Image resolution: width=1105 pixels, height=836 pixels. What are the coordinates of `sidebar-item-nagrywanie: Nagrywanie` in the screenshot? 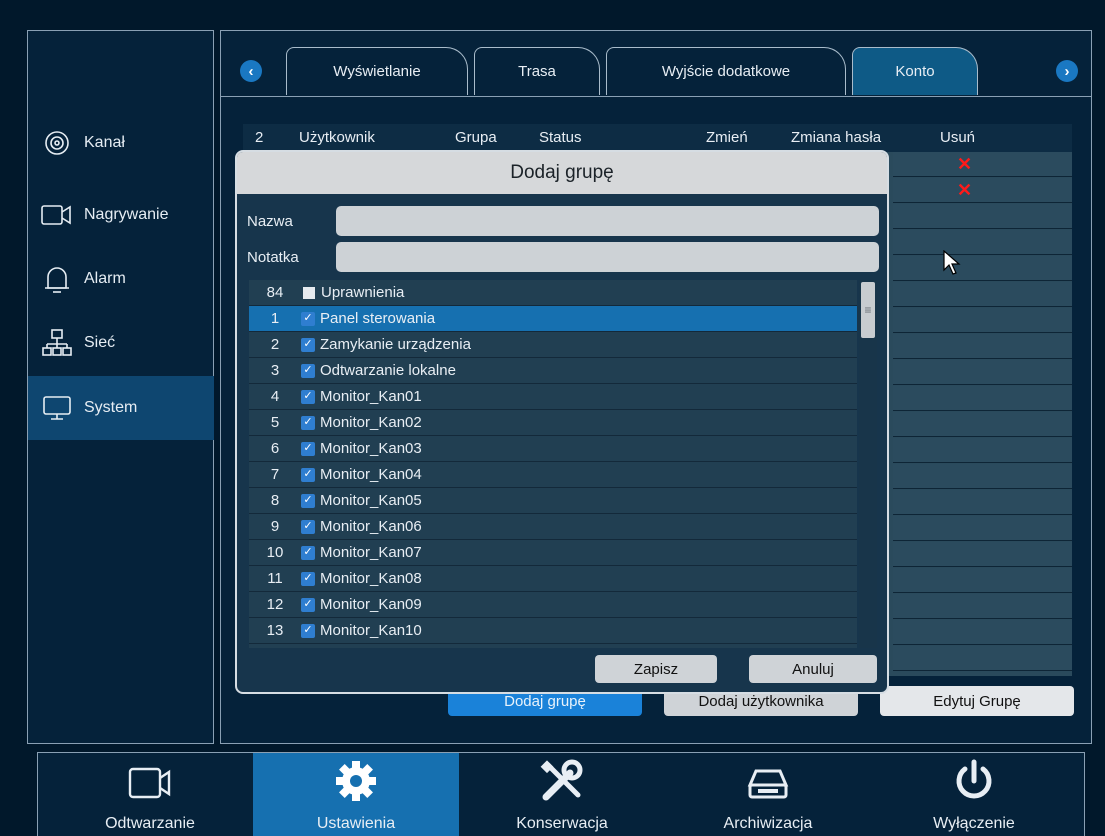 It's located at (121, 215).